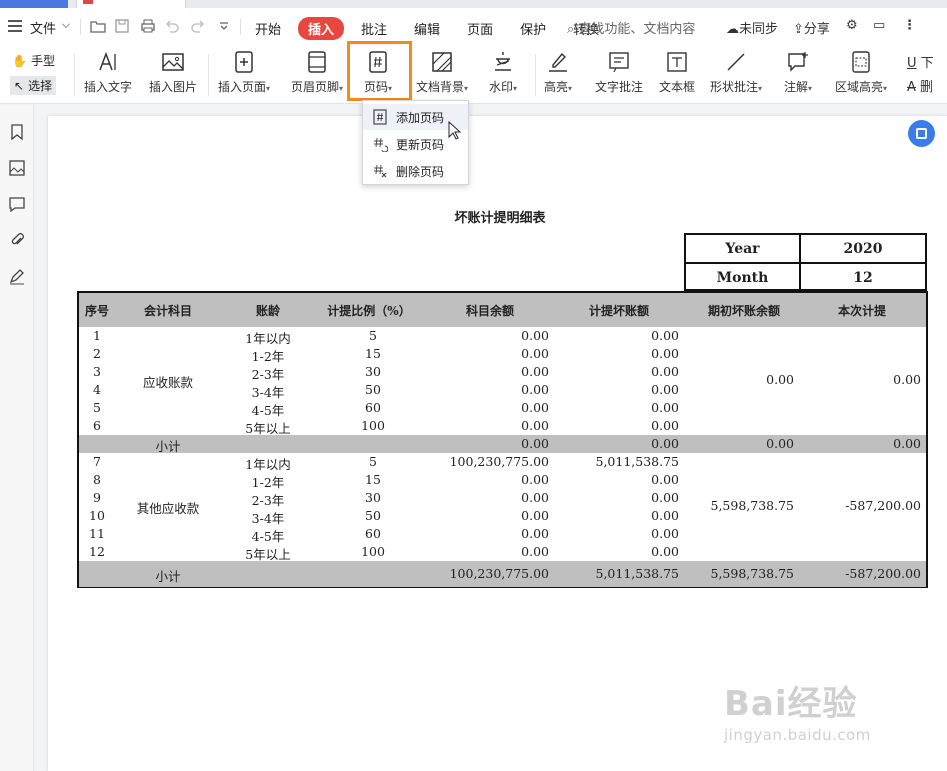  What do you see at coordinates (373, 407) in the screenshot?
I see `row-ratio: 60` at bounding box center [373, 407].